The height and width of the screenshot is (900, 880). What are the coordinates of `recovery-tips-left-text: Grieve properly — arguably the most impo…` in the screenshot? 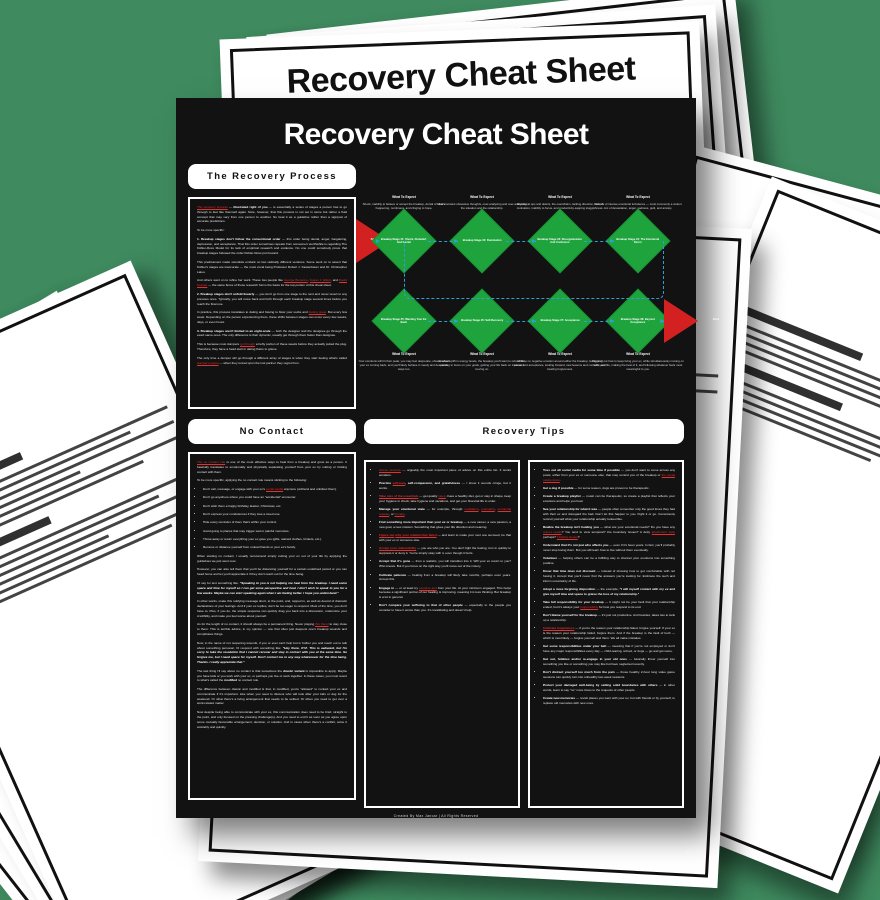 It's located at (442, 634).